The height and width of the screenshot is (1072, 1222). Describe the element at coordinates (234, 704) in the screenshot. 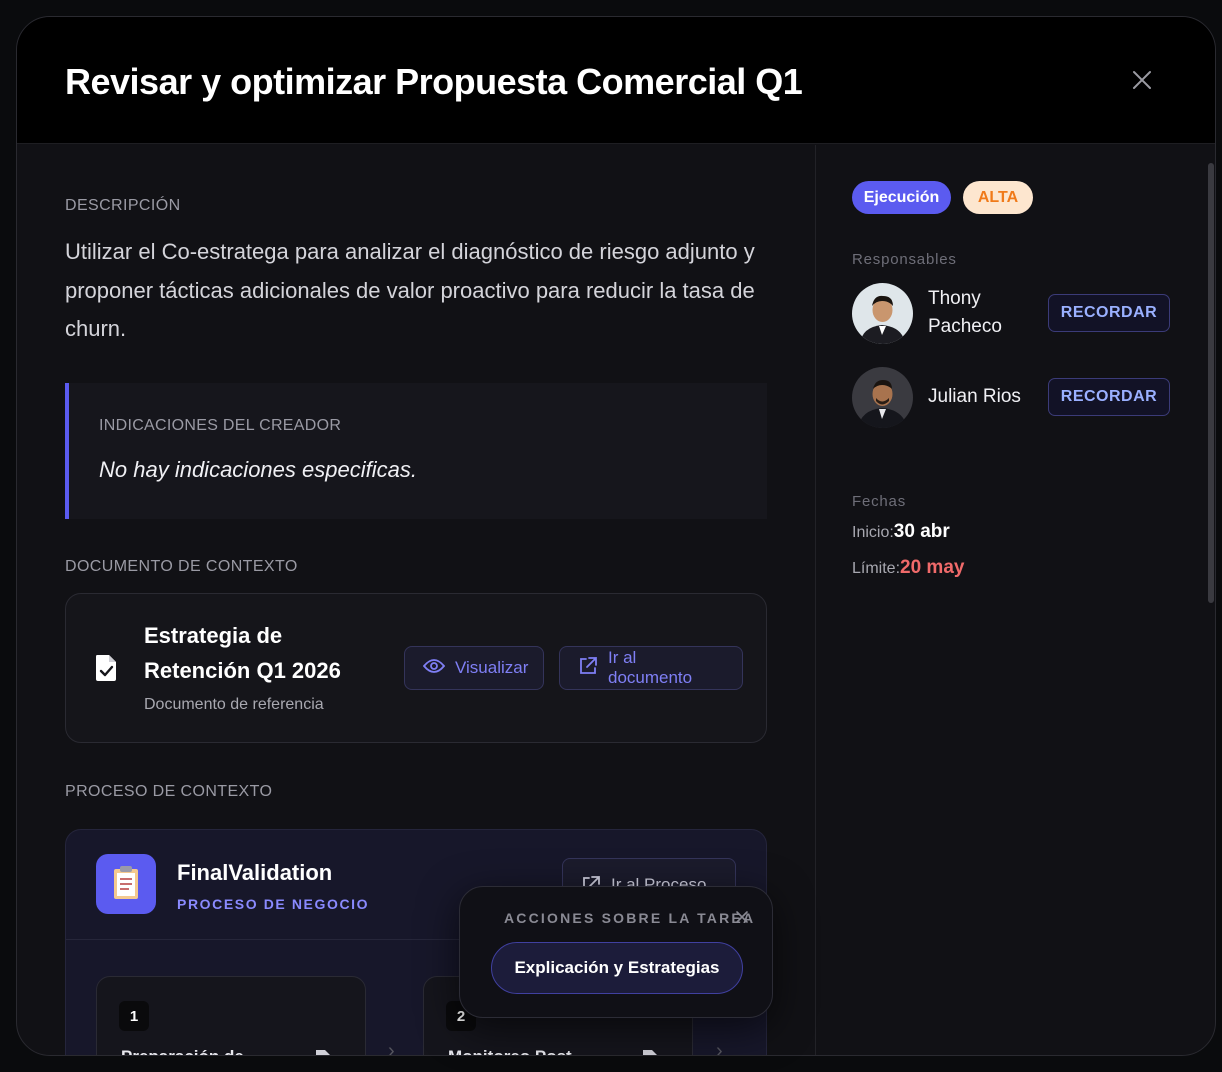

I see `document-subtitle: Documento de referencia` at that location.